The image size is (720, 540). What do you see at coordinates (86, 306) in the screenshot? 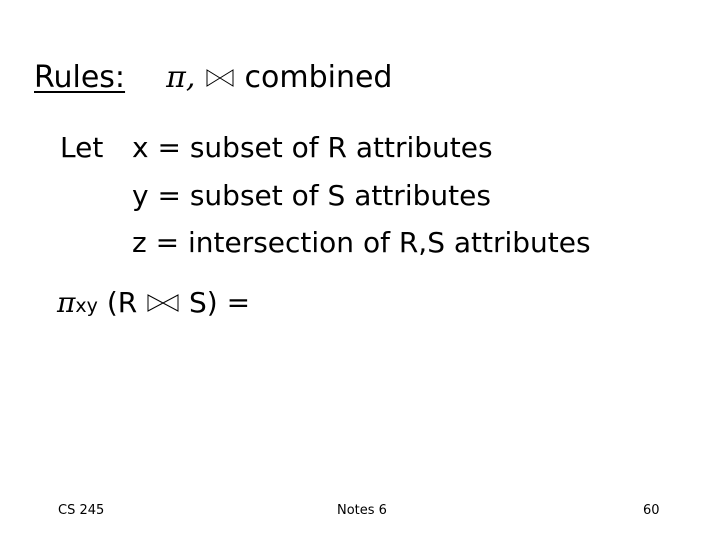
I see `formula-subscript: xy` at bounding box center [86, 306].